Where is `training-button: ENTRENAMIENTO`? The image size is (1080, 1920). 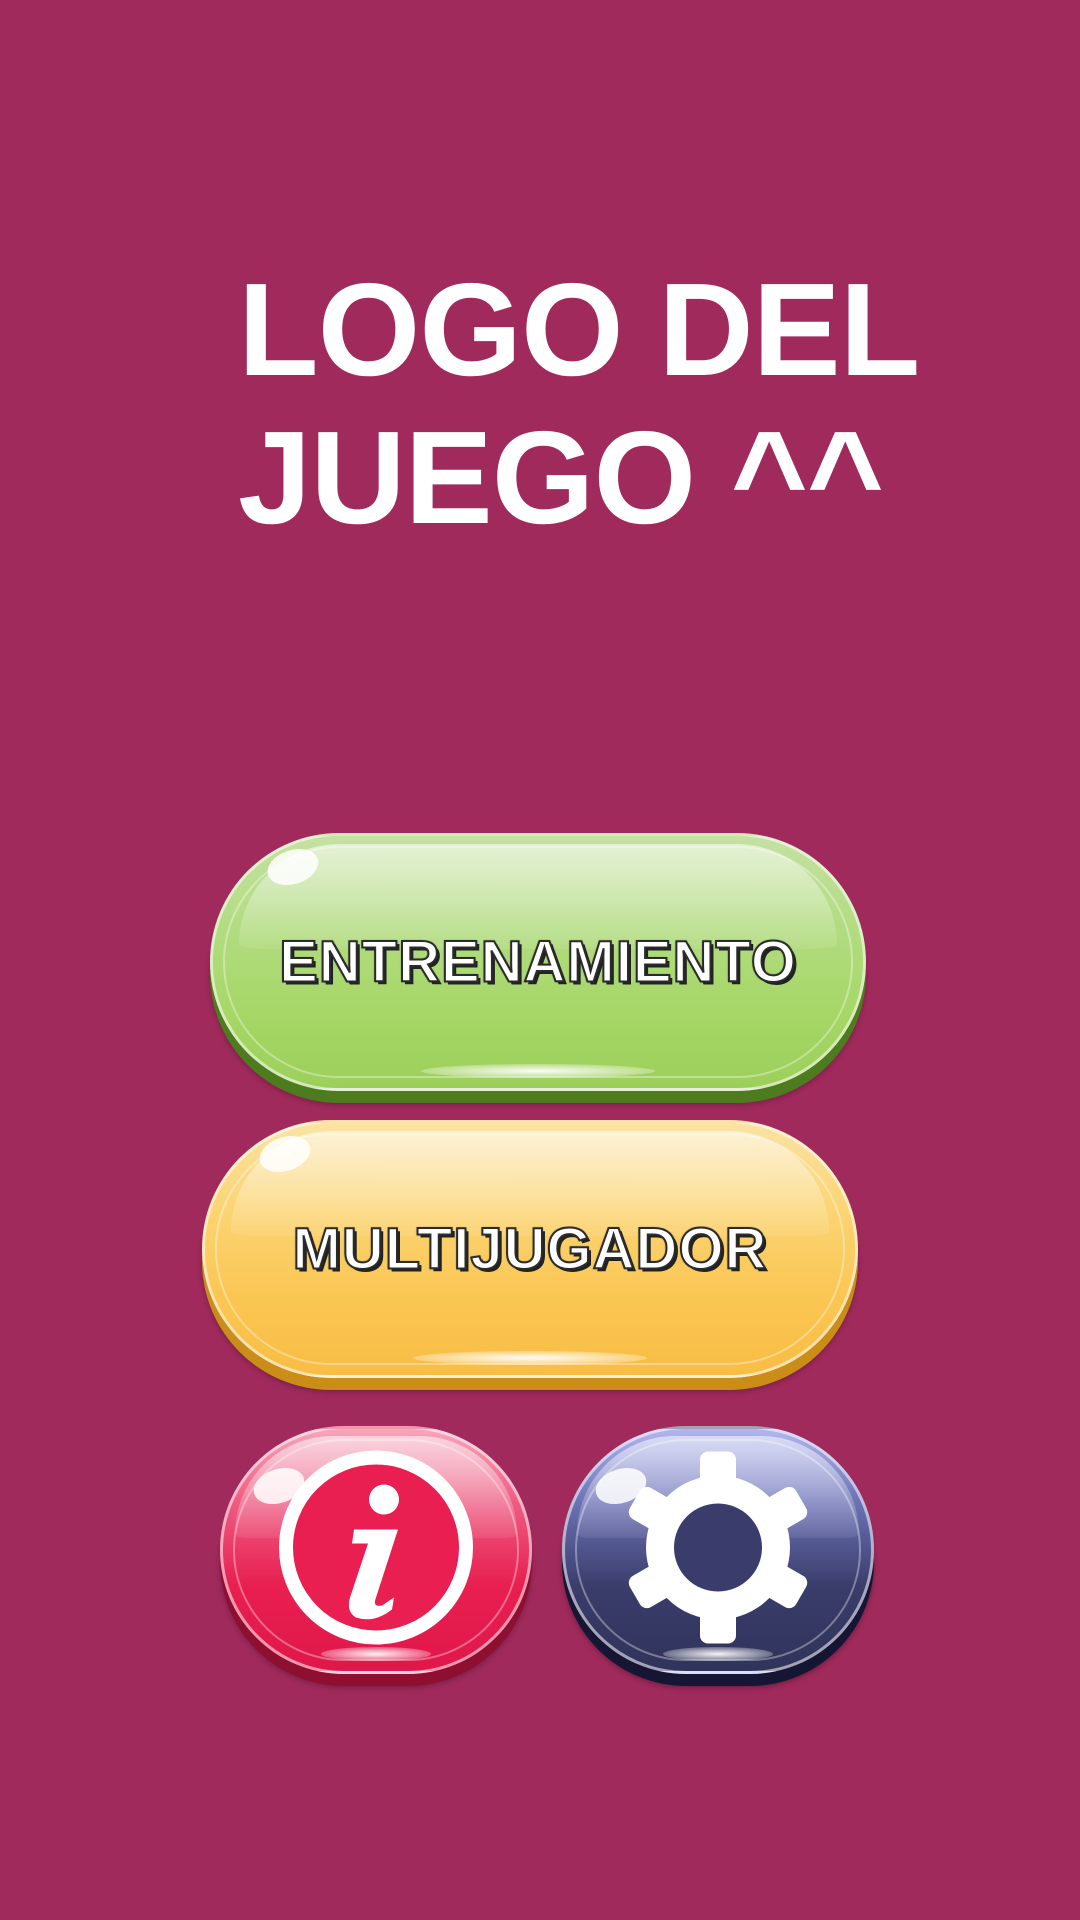
training-button: ENTRENAMIENTO is located at coordinates (538, 962).